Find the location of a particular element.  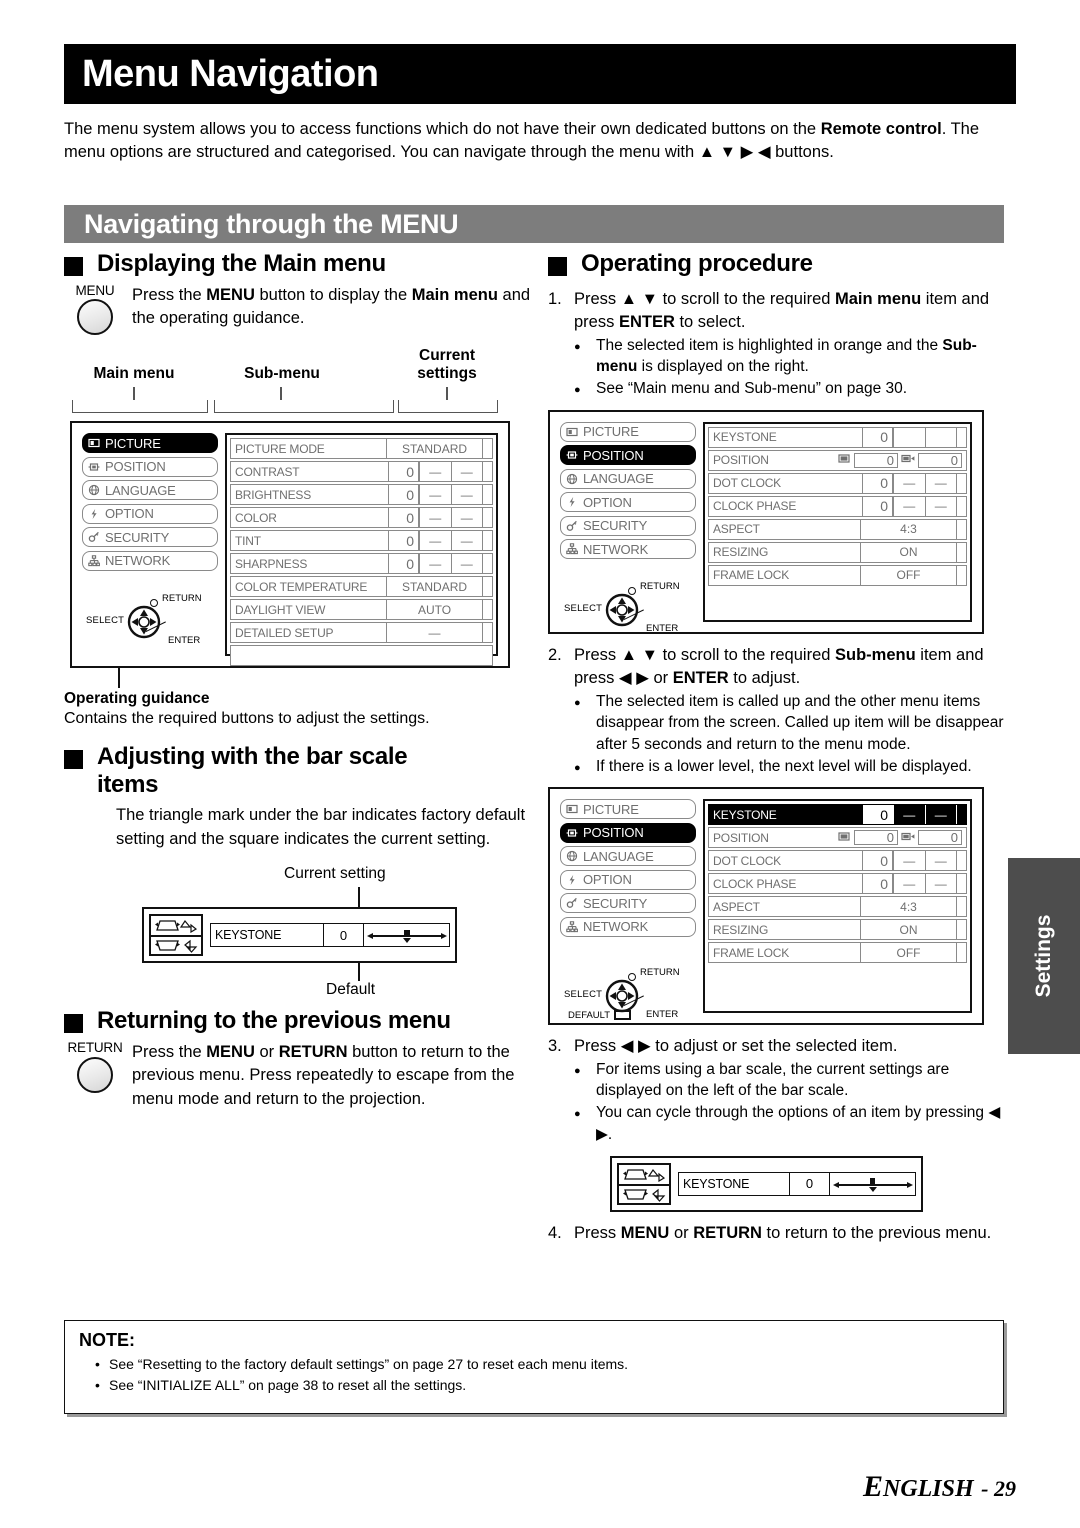

osd-submenu-row: TINT 0— — is located at coordinates (361, 541).